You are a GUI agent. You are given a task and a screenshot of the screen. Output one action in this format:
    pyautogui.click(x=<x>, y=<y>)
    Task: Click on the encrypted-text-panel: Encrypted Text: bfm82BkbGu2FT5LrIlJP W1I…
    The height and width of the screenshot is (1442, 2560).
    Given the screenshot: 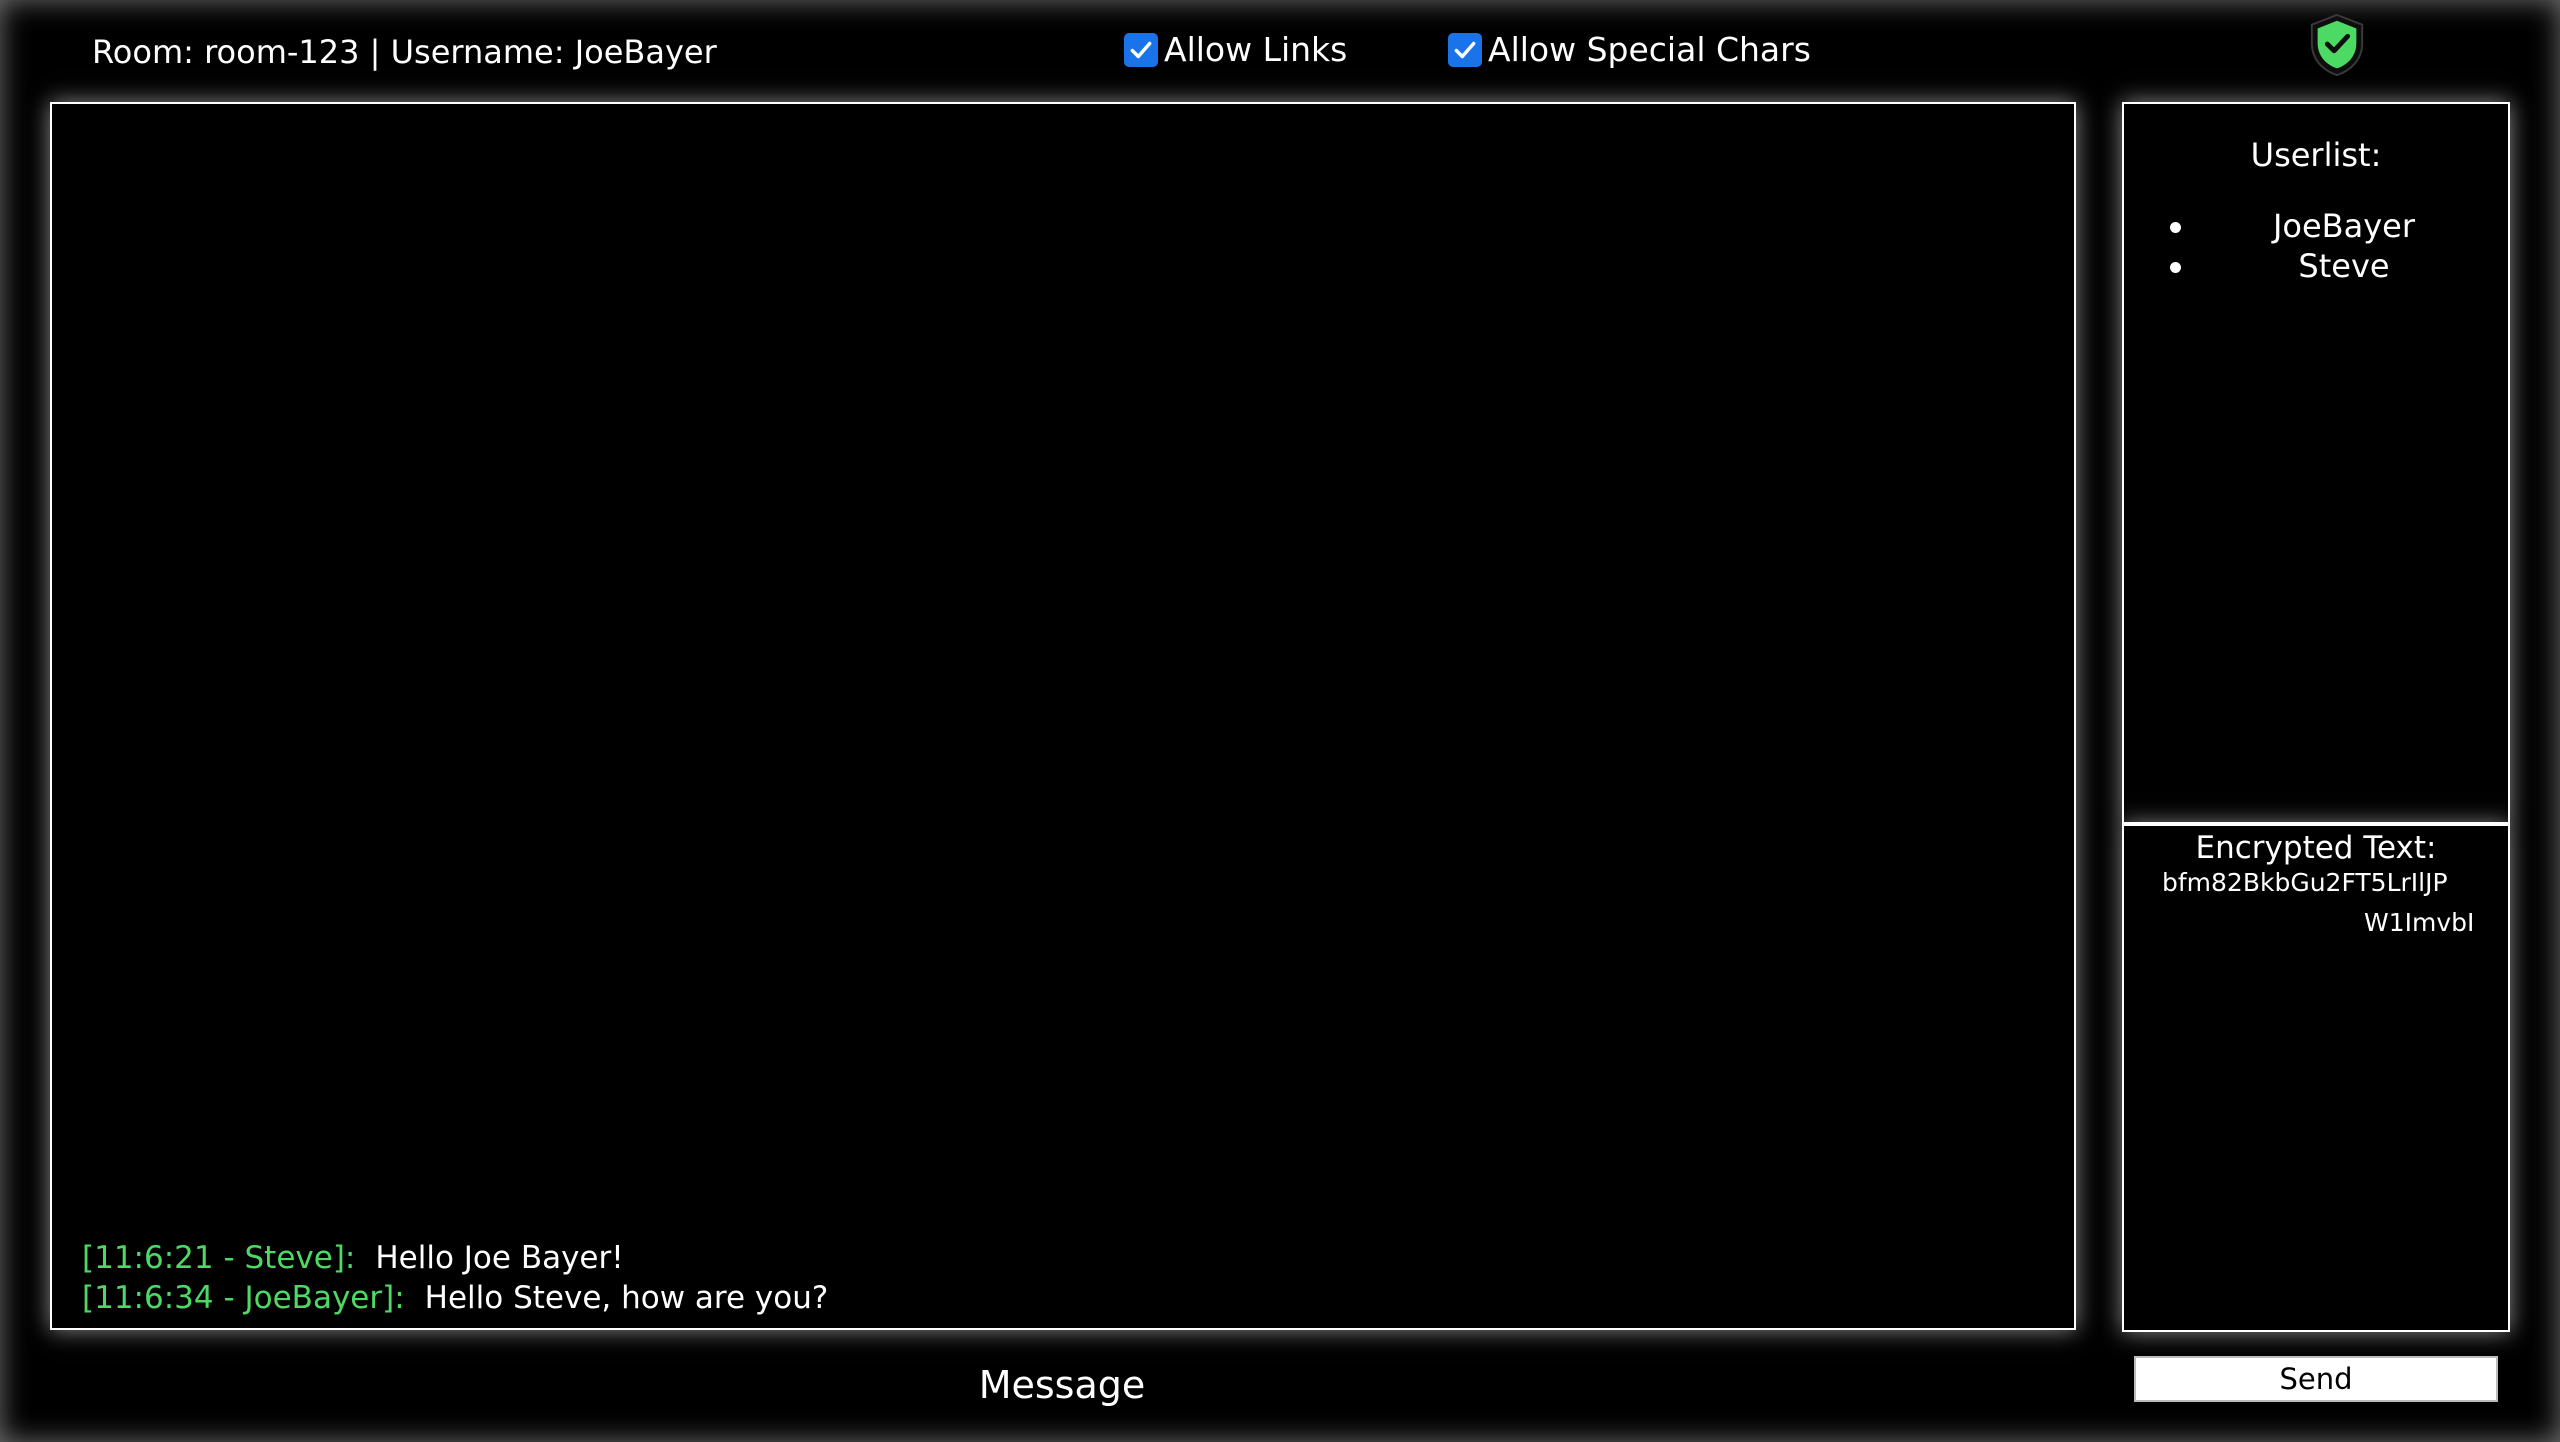 What is the action you would take?
    pyautogui.click(x=2316, y=1078)
    